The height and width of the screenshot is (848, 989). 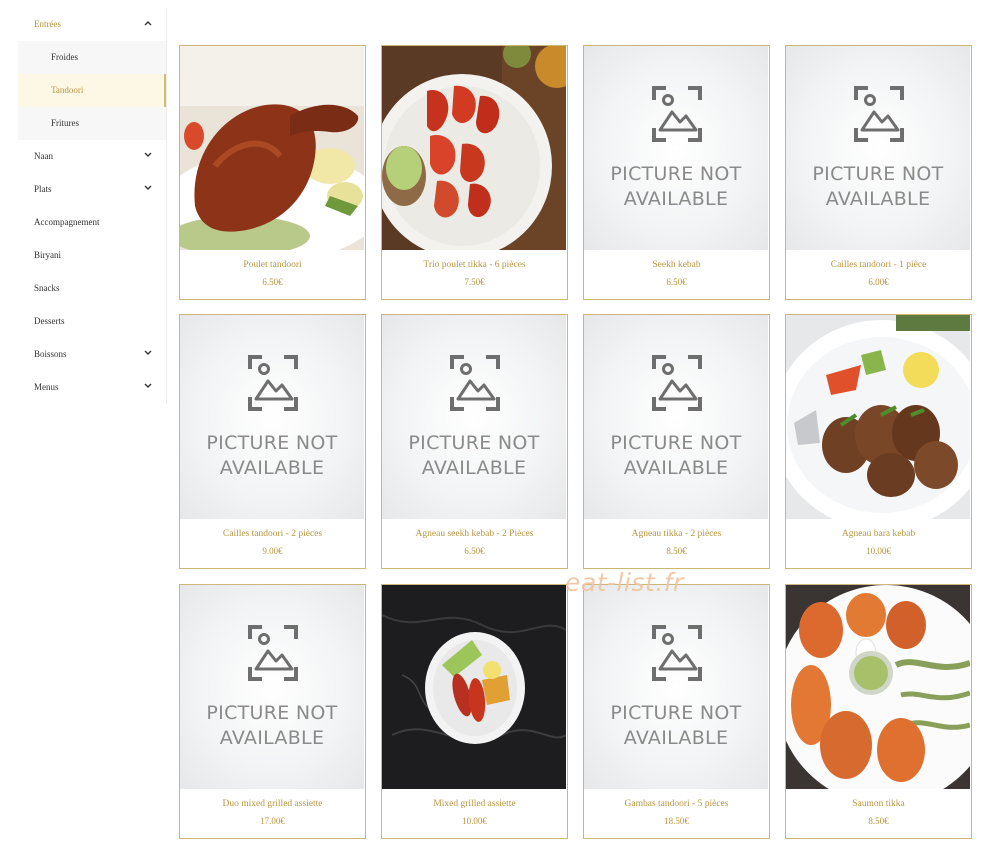 I want to click on sidebar-subitem-tandoori: Tandoori, so click(x=92, y=90).